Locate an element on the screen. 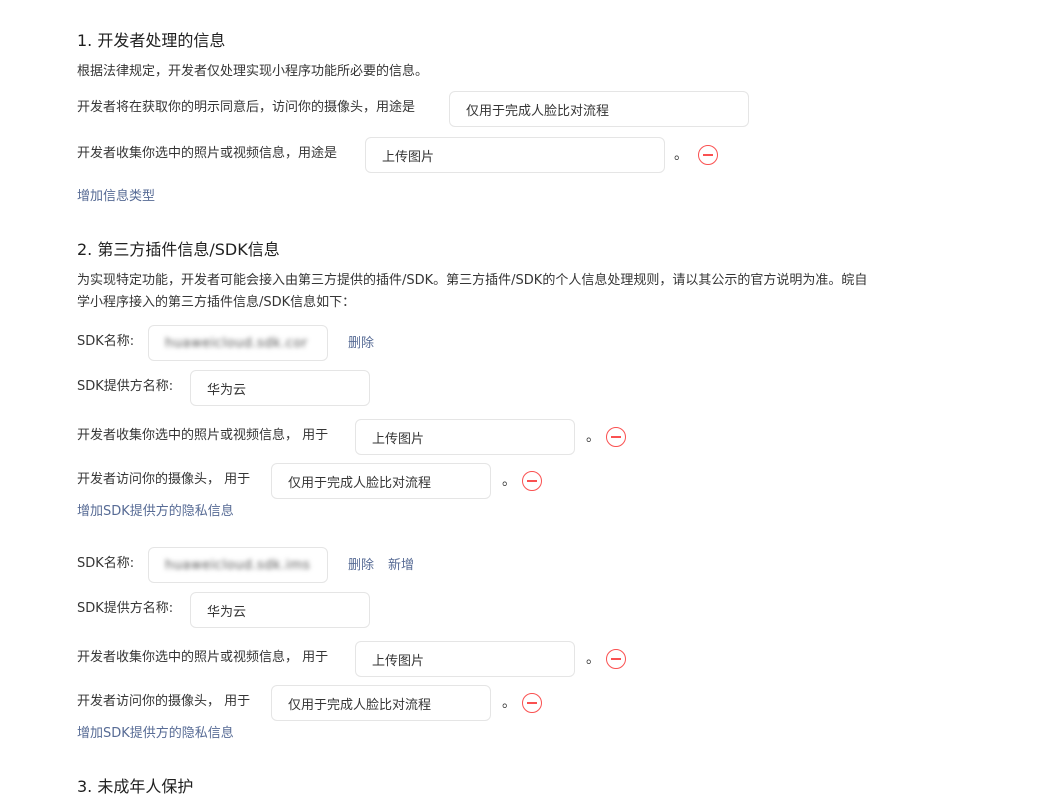 The width and height of the screenshot is (1045, 800). sdk-name-value: huaweicloud.sdk.ims is located at coordinates (238, 565).